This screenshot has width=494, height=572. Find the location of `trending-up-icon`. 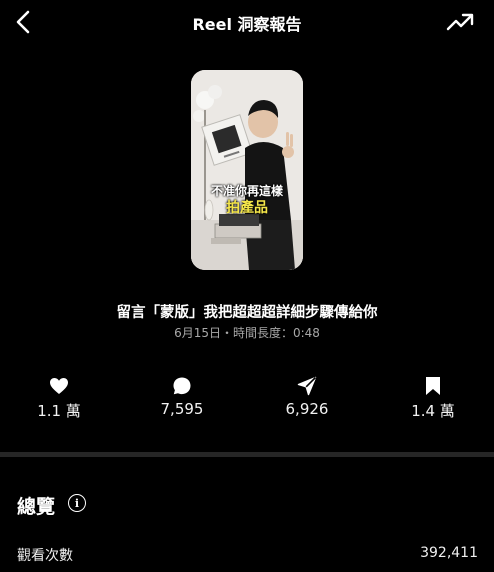

trending-up-icon is located at coordinates (460, 22).